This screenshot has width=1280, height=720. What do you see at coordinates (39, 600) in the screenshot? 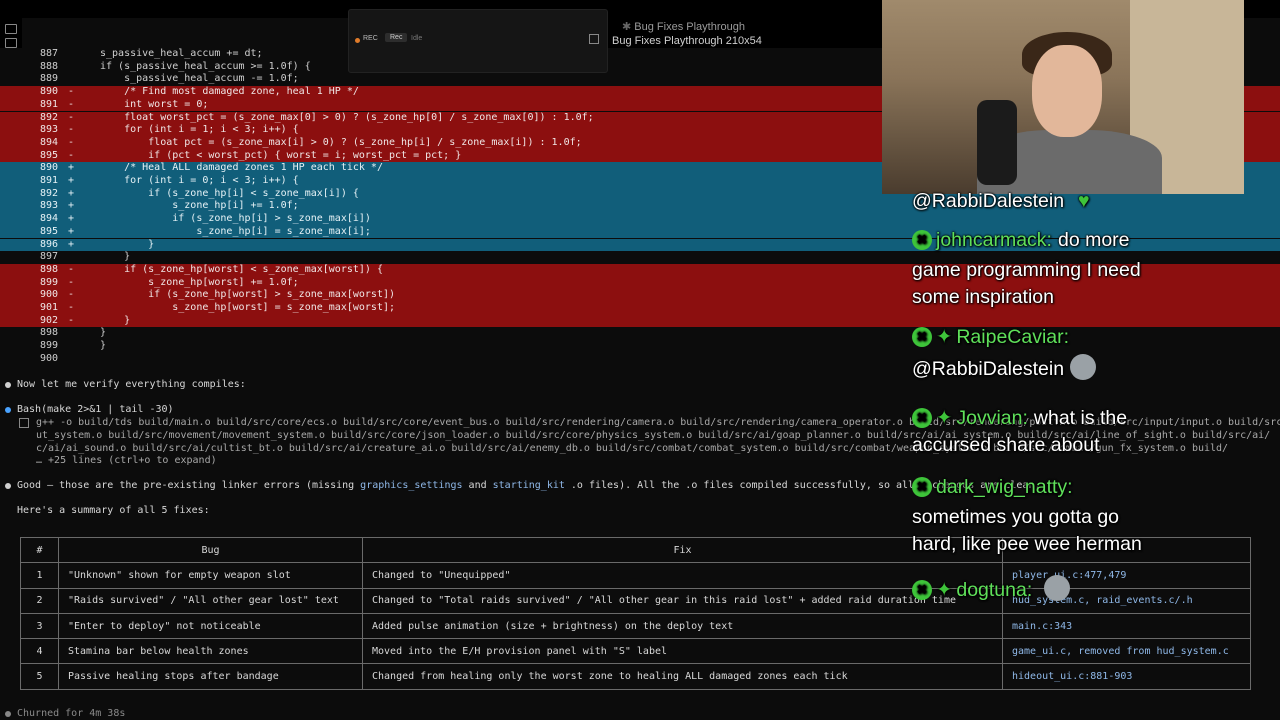
I see `fix-number: 2` at bounding box center [39, 600].